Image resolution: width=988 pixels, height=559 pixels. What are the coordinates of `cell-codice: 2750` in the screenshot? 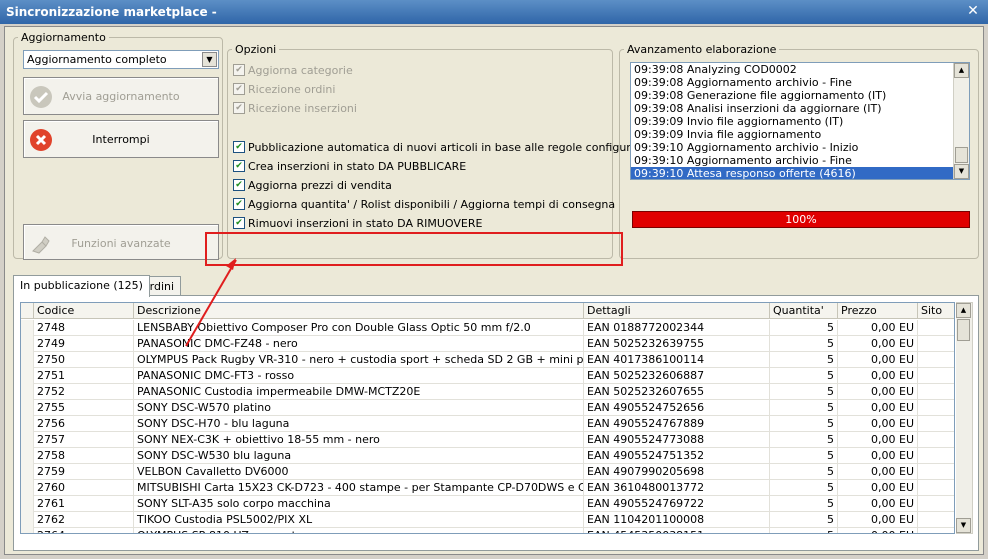 It's located at (84, 360).